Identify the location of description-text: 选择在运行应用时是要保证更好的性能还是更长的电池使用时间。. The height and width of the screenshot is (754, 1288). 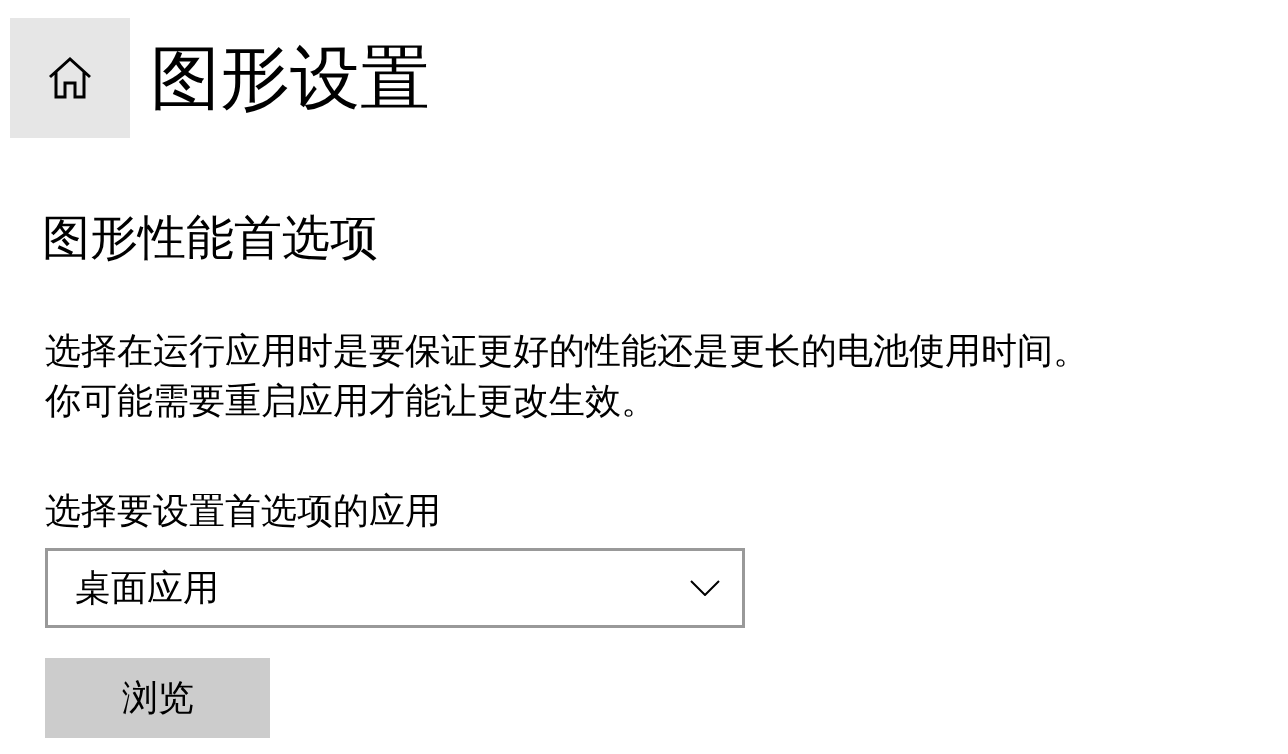
(567, 351).